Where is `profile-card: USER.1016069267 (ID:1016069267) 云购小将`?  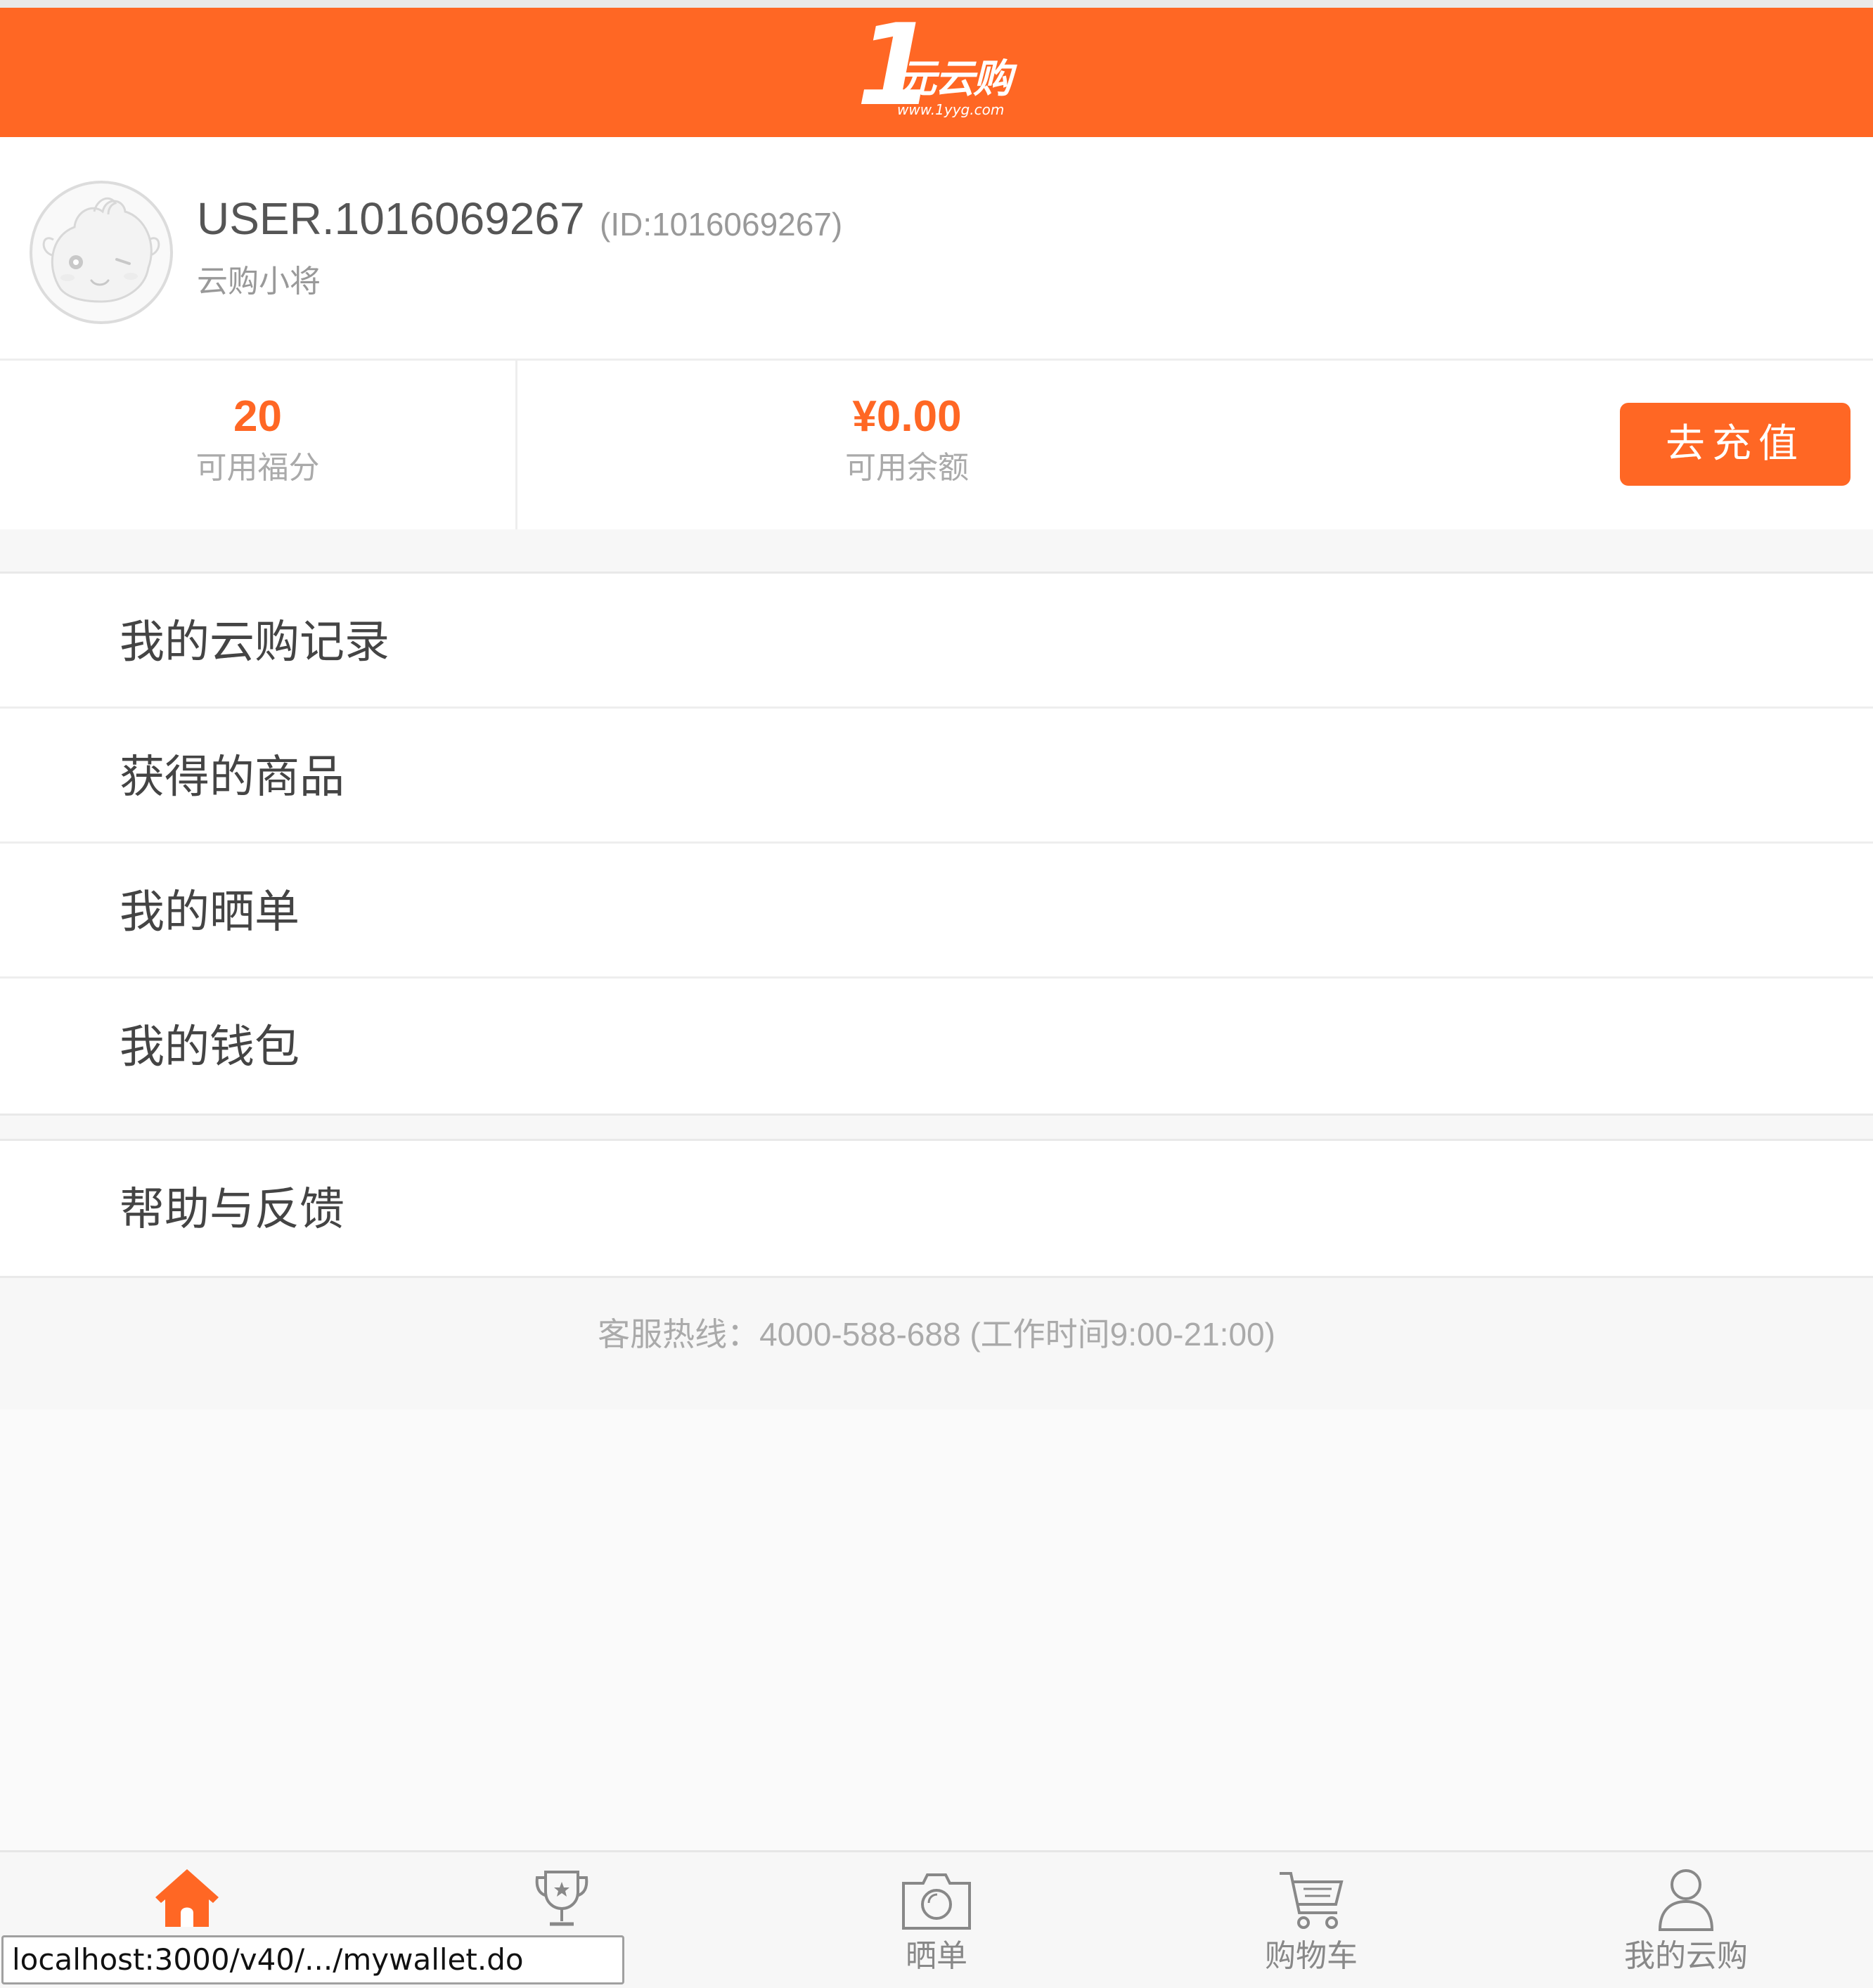
profile-card: USER.1016069267 (ID:1016069267) 云购小将 is located at coordinates (936, 249).